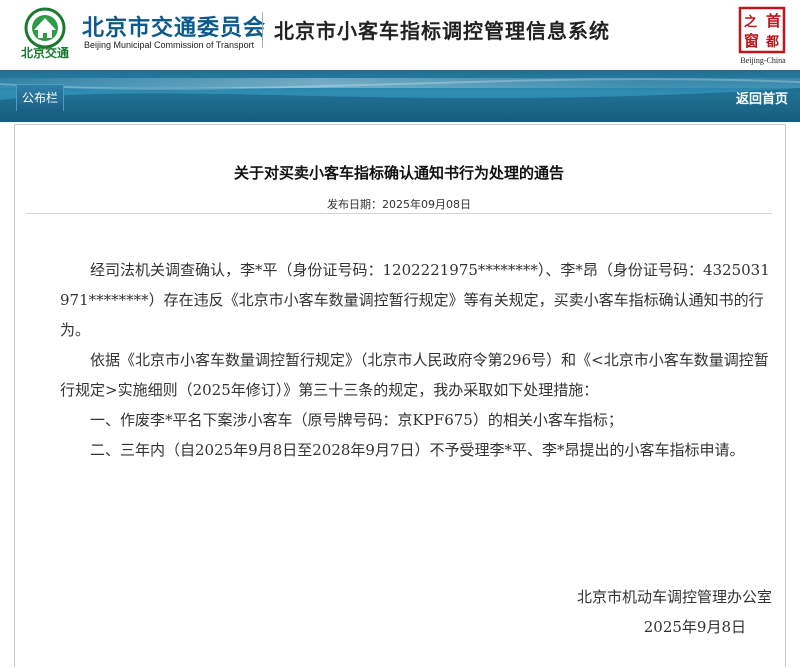 The height and width of the screenshot is (668, 800). Describe the element at coordinates (674, 597) in the screenshot. I see `signature-org: 北京市机动车调控管理办公室` at that location.